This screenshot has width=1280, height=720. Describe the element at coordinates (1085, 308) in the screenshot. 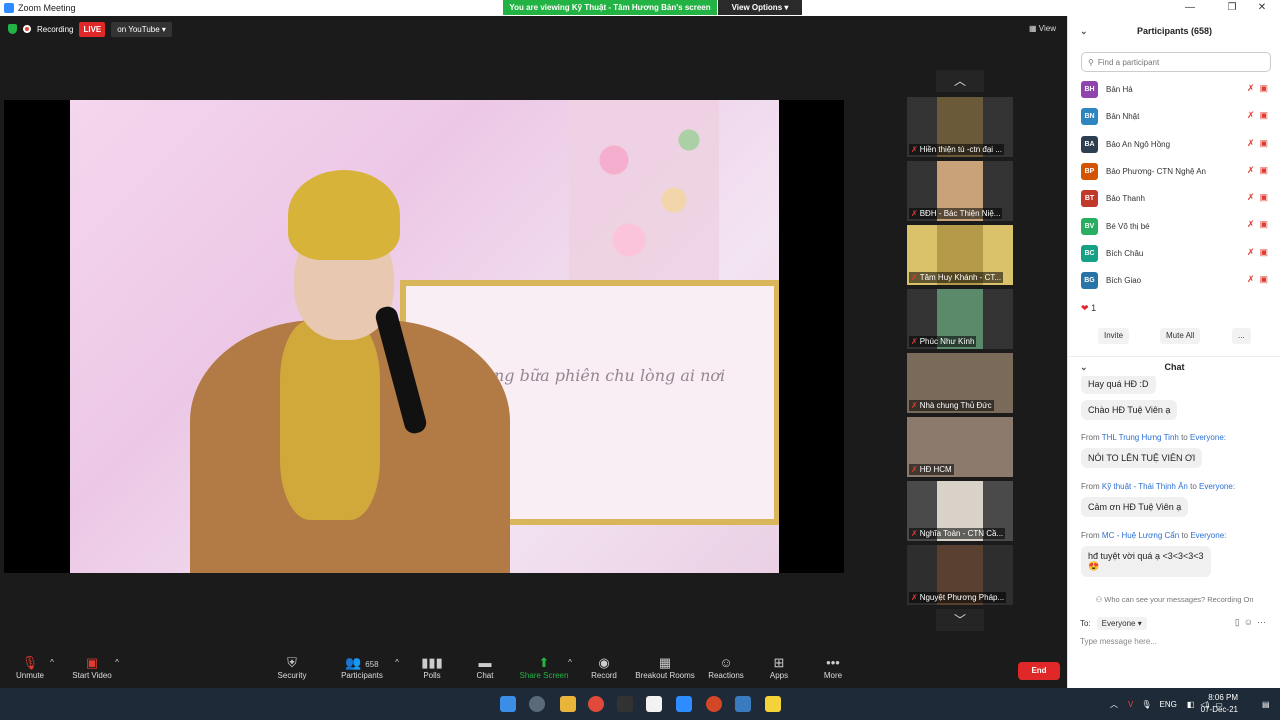

I see `heart-icon: ❤` at that location.